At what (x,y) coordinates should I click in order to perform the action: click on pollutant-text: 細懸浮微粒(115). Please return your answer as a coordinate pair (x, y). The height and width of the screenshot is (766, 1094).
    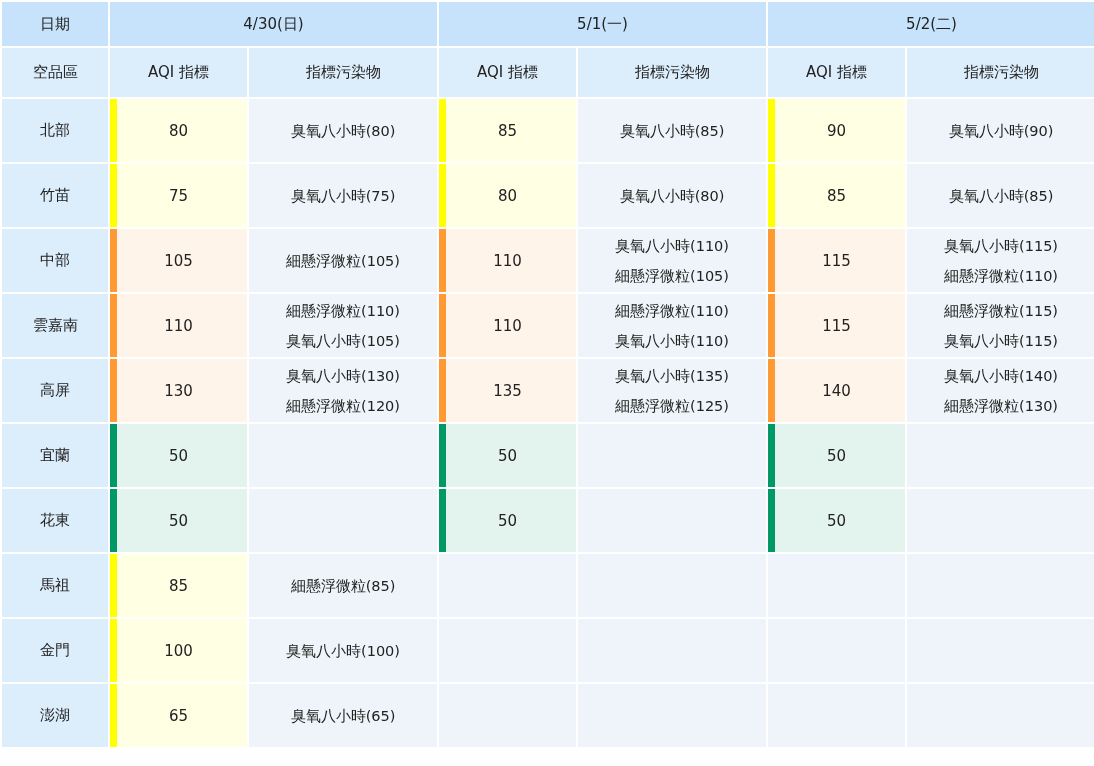
    Looking at the image, I should click on (1001, 311).